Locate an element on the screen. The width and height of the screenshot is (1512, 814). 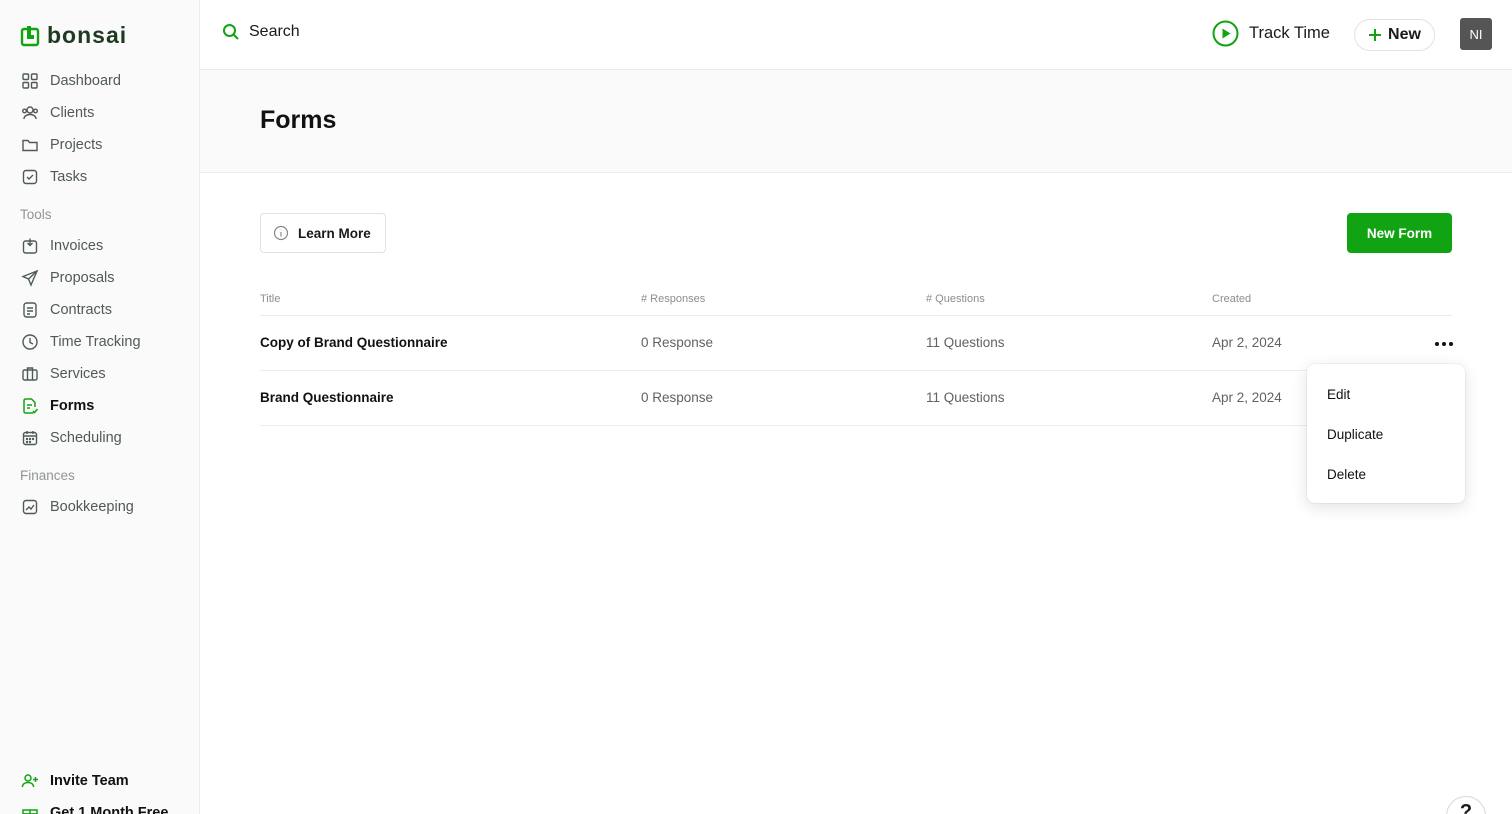
sidebar-item-clients: Clients is located at coordinates (100, 113).